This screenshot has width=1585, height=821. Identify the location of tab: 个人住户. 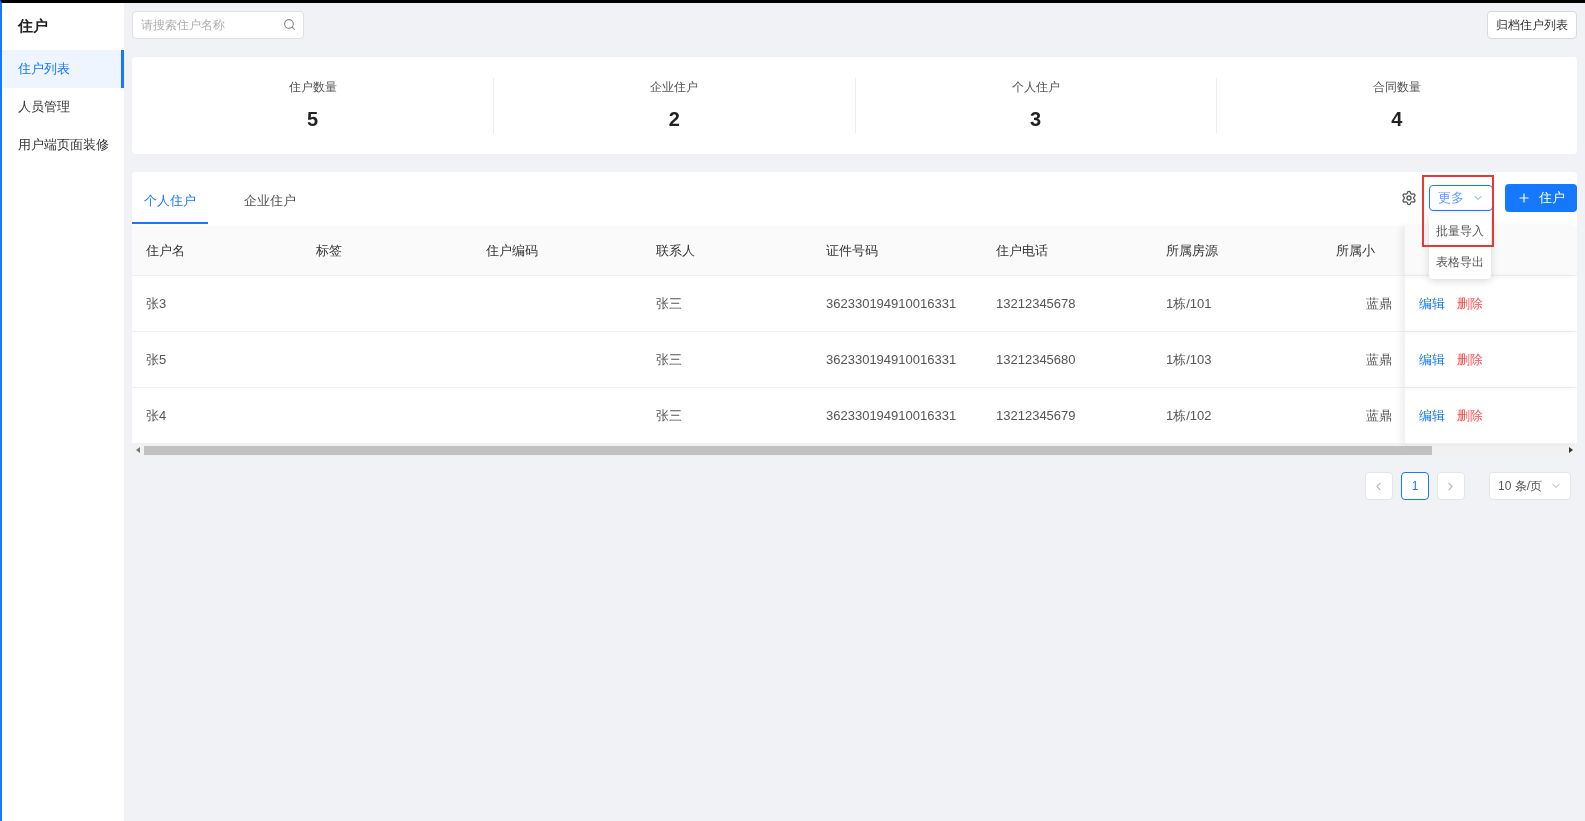
(170, 198).